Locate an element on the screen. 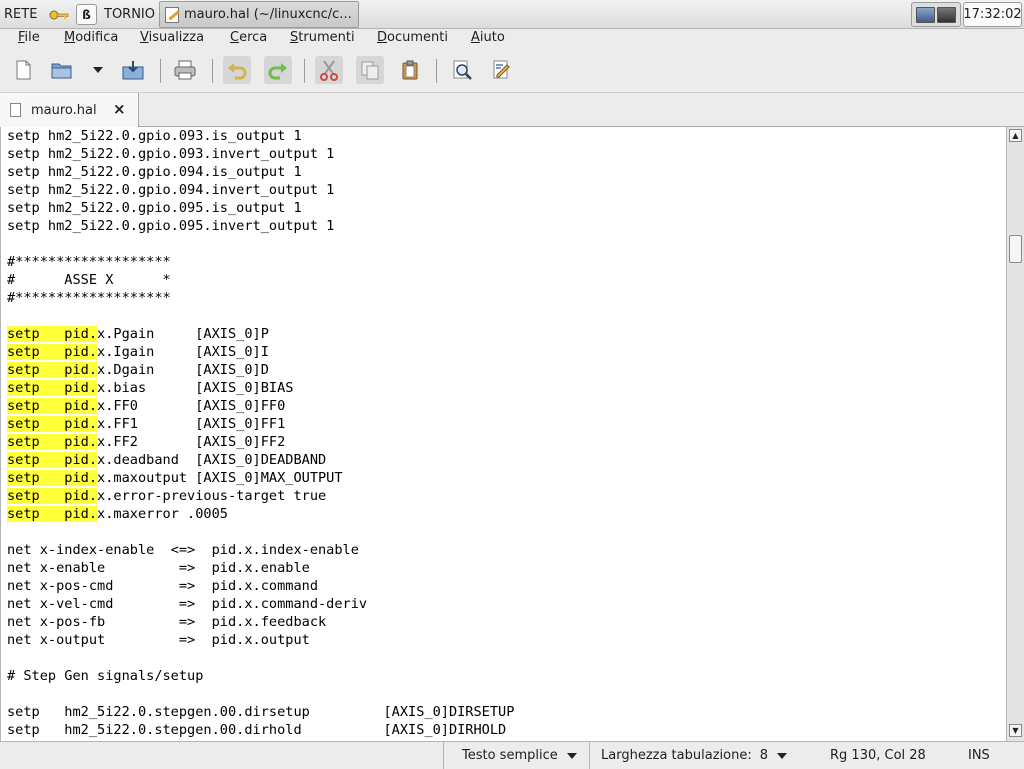  code-line: setp pid.x.maxoutput [AXIS_0]MAX_OUTPUT is located at coordinates (260, 478).